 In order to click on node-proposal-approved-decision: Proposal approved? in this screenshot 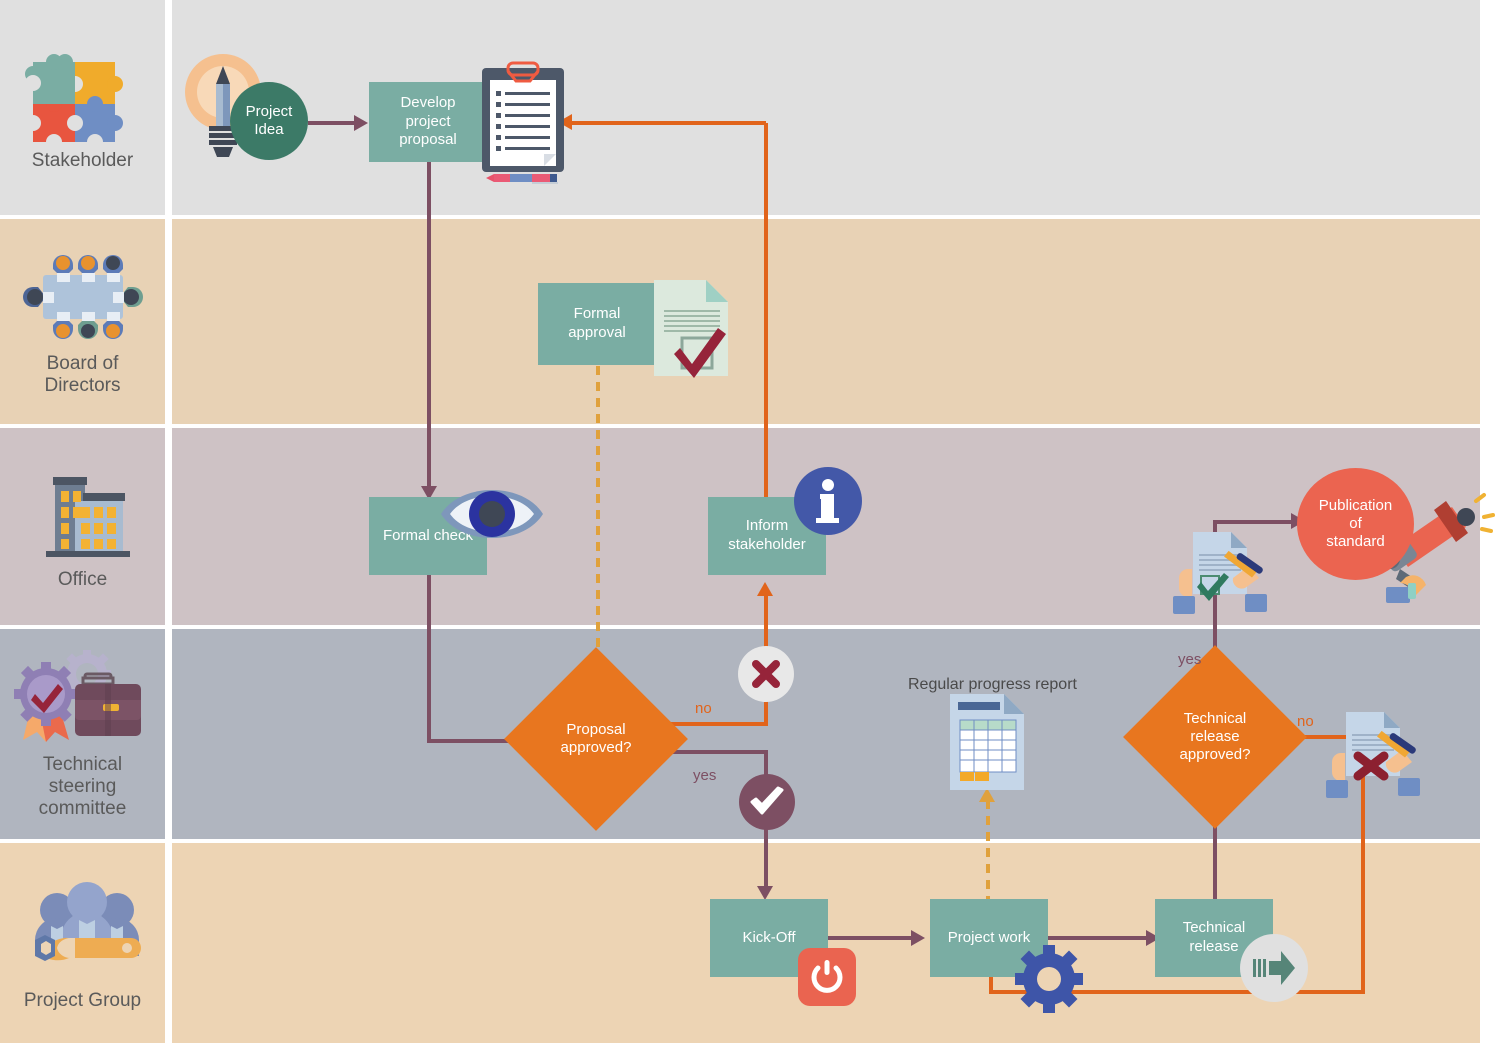, I will do `click(596, 739)`.